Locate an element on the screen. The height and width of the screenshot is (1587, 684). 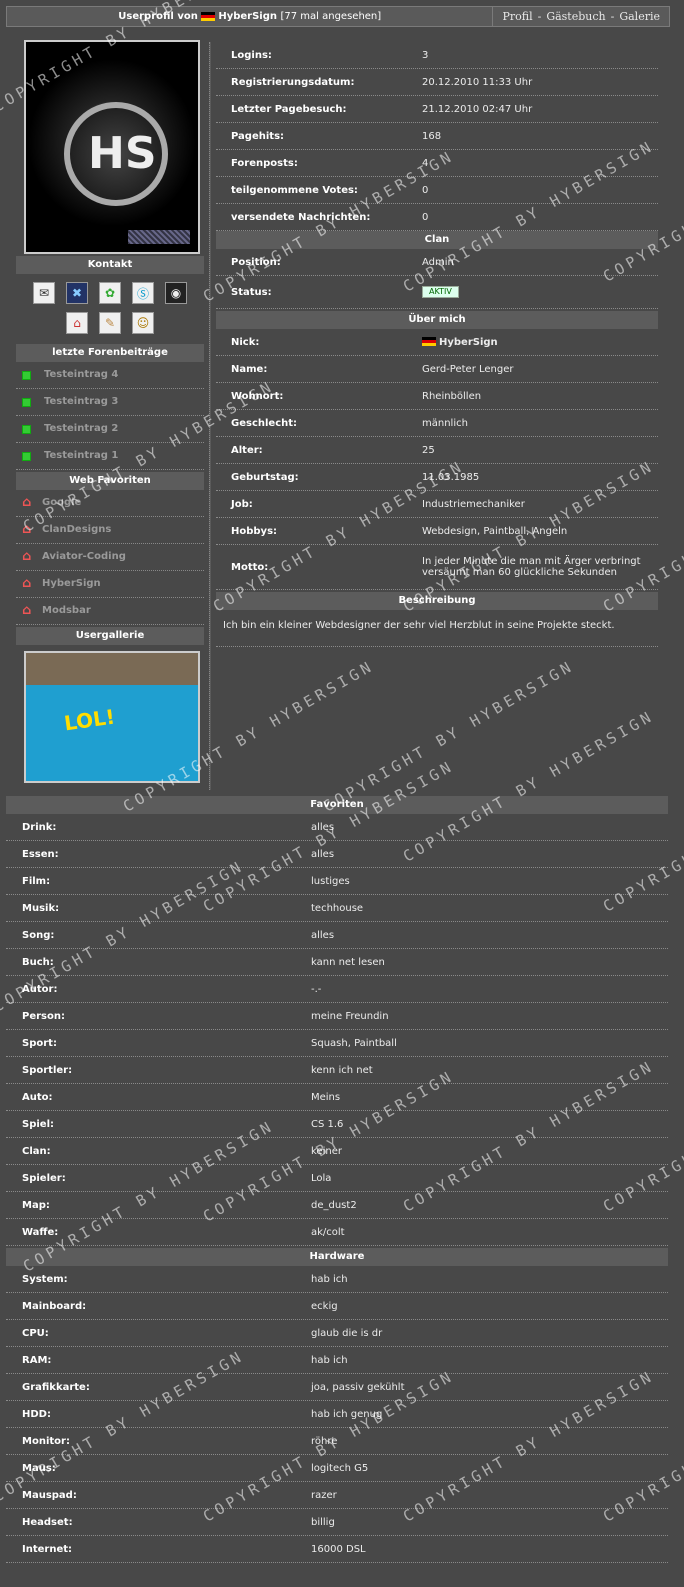
homepage-icon: ⌂ is located at coordinates (77, 323).